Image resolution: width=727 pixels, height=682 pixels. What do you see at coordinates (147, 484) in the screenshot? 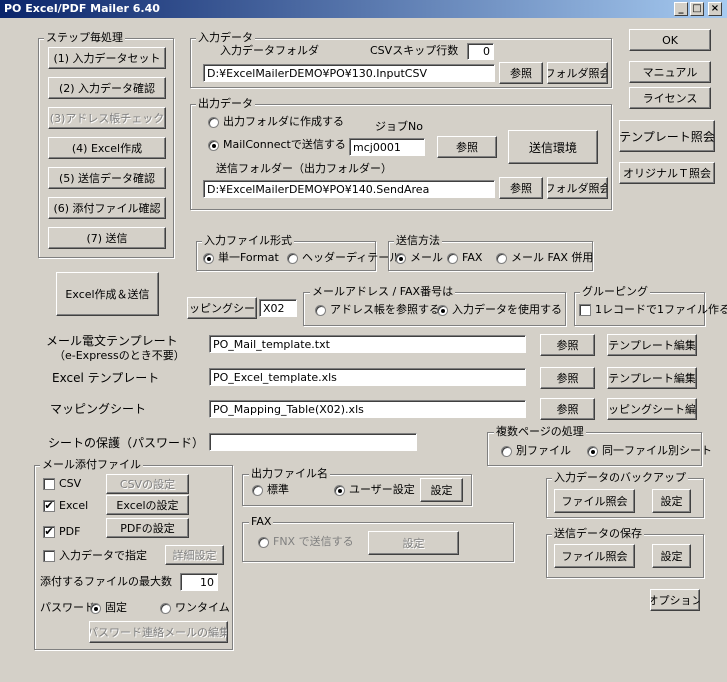
I see `csv-settings-button: CSVの設定` at bounding box center [147, 484].